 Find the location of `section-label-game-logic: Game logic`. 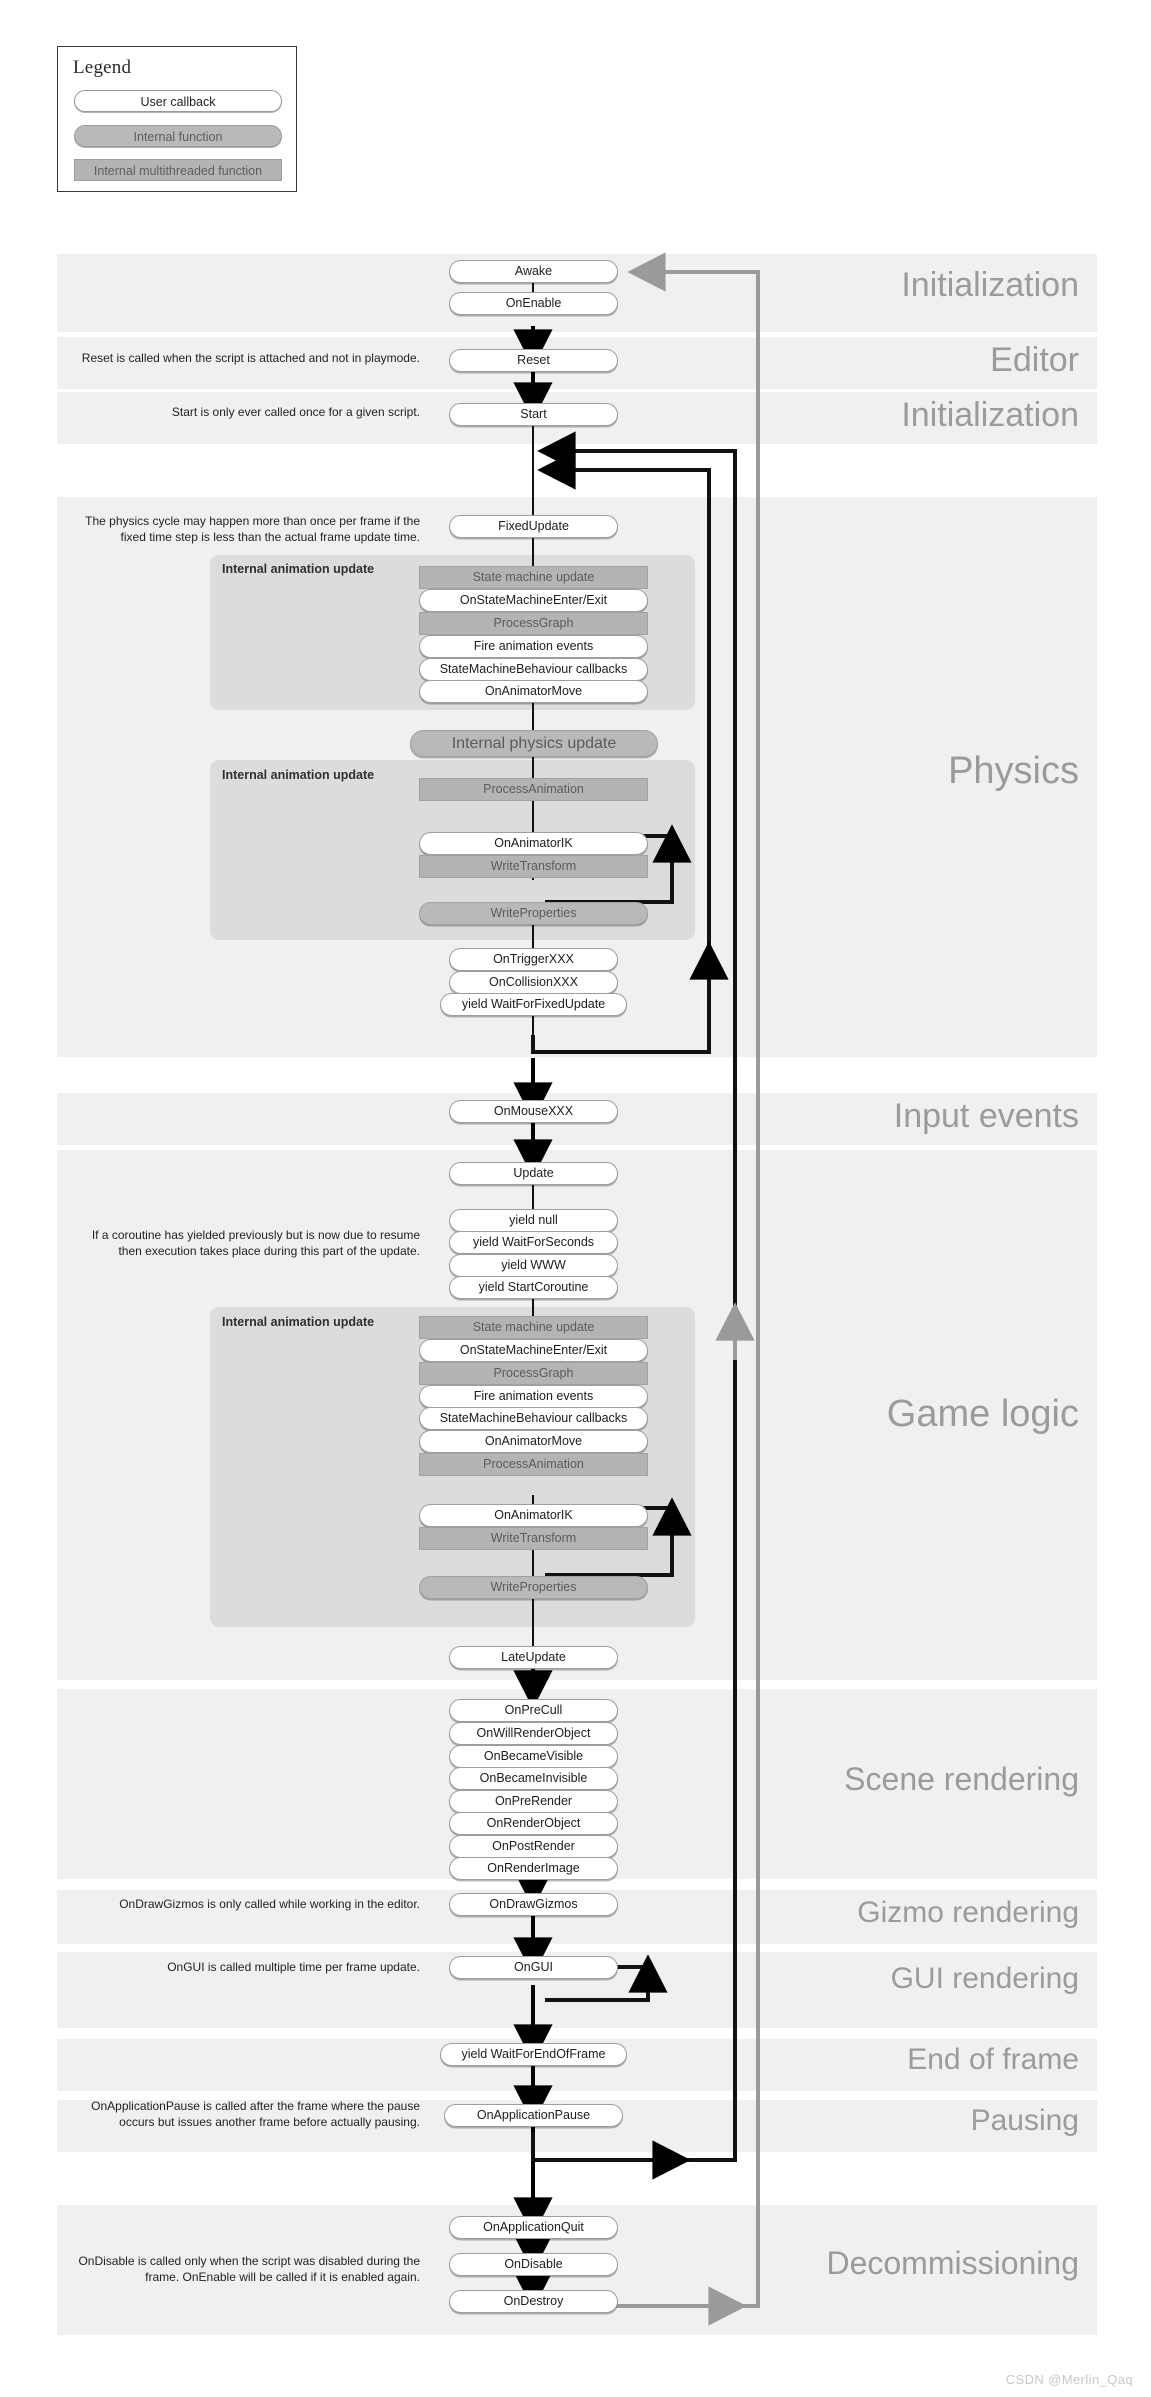

section-label-game-logic: Game logic is located at coordinates (982, 1414).